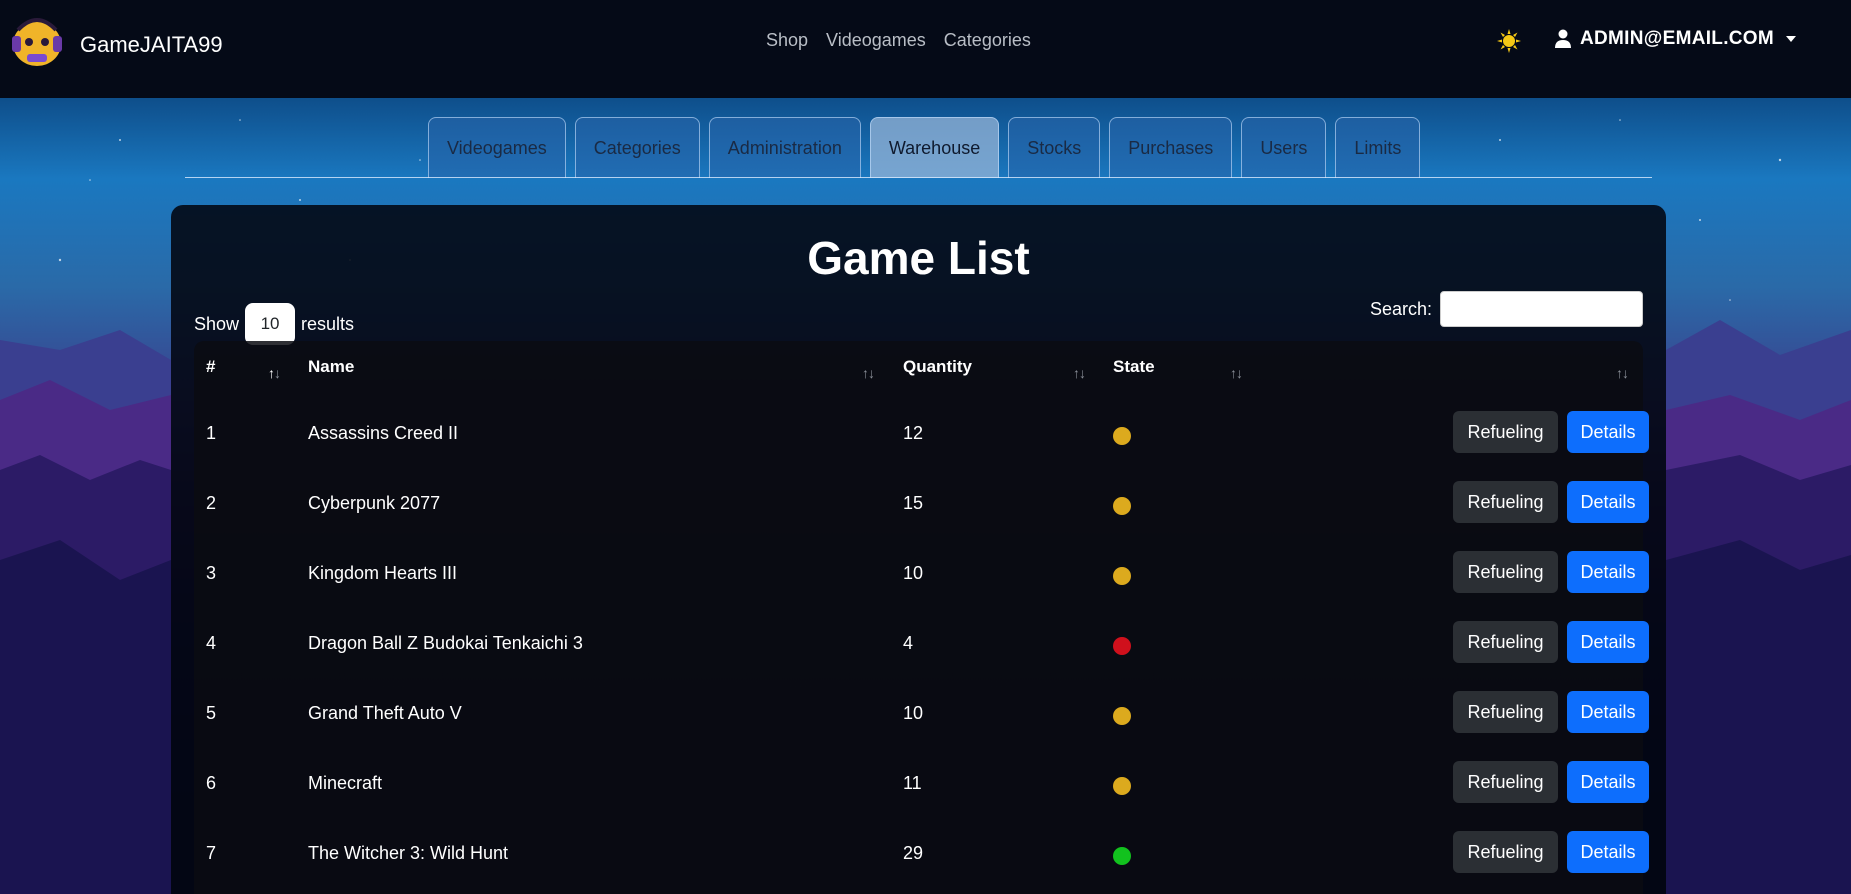 Image resolution: width=1851 pixels, height=894 pixels. Describe the element at coordinates (383, 573) in the screenshot. I see `game-name: Kingdom Hearts III` at that location.